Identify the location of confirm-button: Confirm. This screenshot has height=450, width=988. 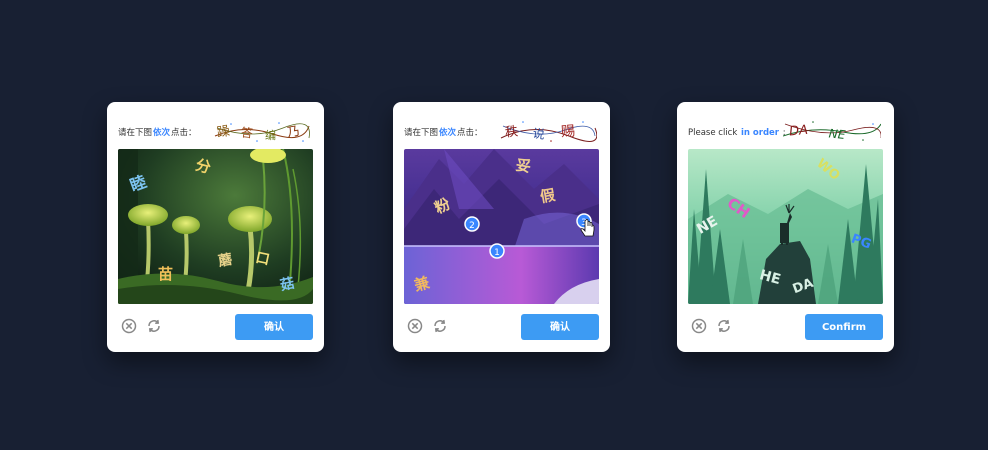
(844, 327).